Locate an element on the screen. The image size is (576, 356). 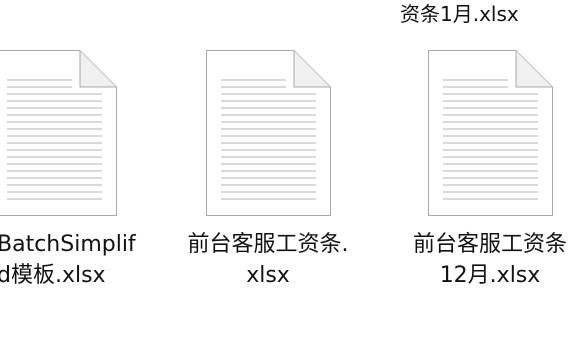
file-label-line: d模板.xlsx is located at coordinates (53, 275).